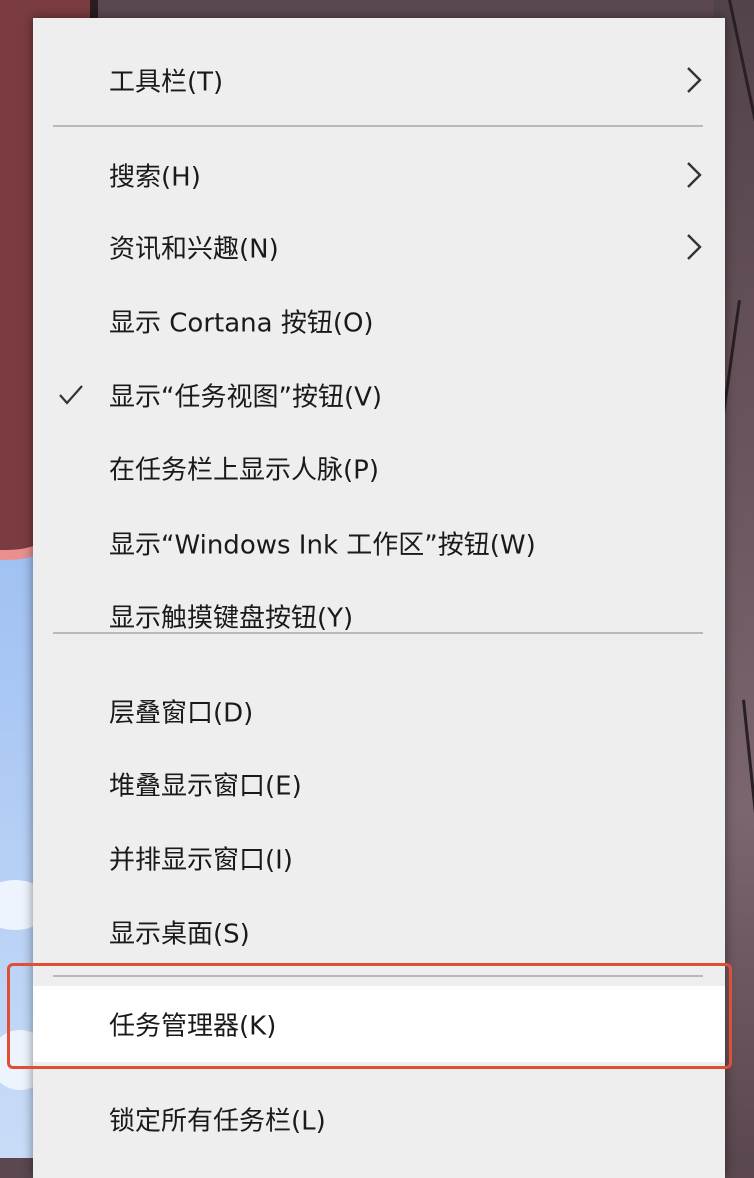 The width and height of the screenshot is (754, 1178). I want to click on menu-item-lock-all-taskbars: 锁定所有任务栏(L), so click(379, 1119).